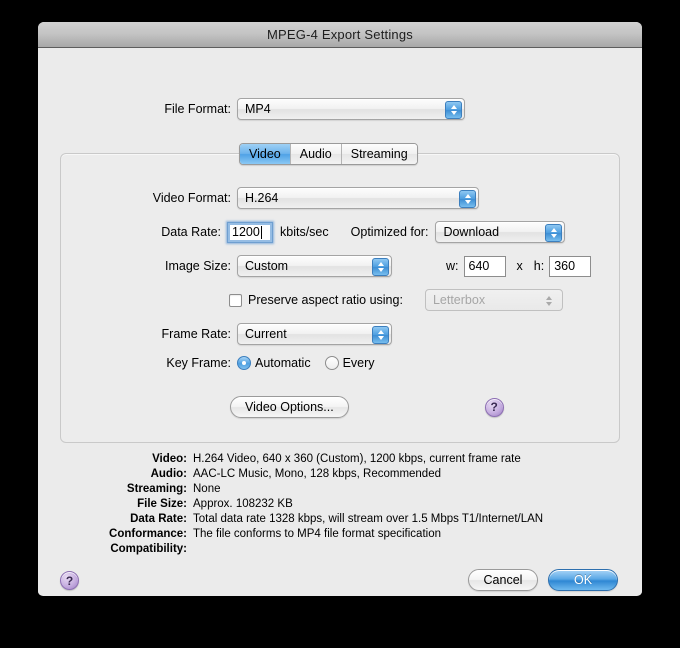 The height and width of the screenshot is (648, 680). I want to click on summary-key: Video:, so click(169, 459).